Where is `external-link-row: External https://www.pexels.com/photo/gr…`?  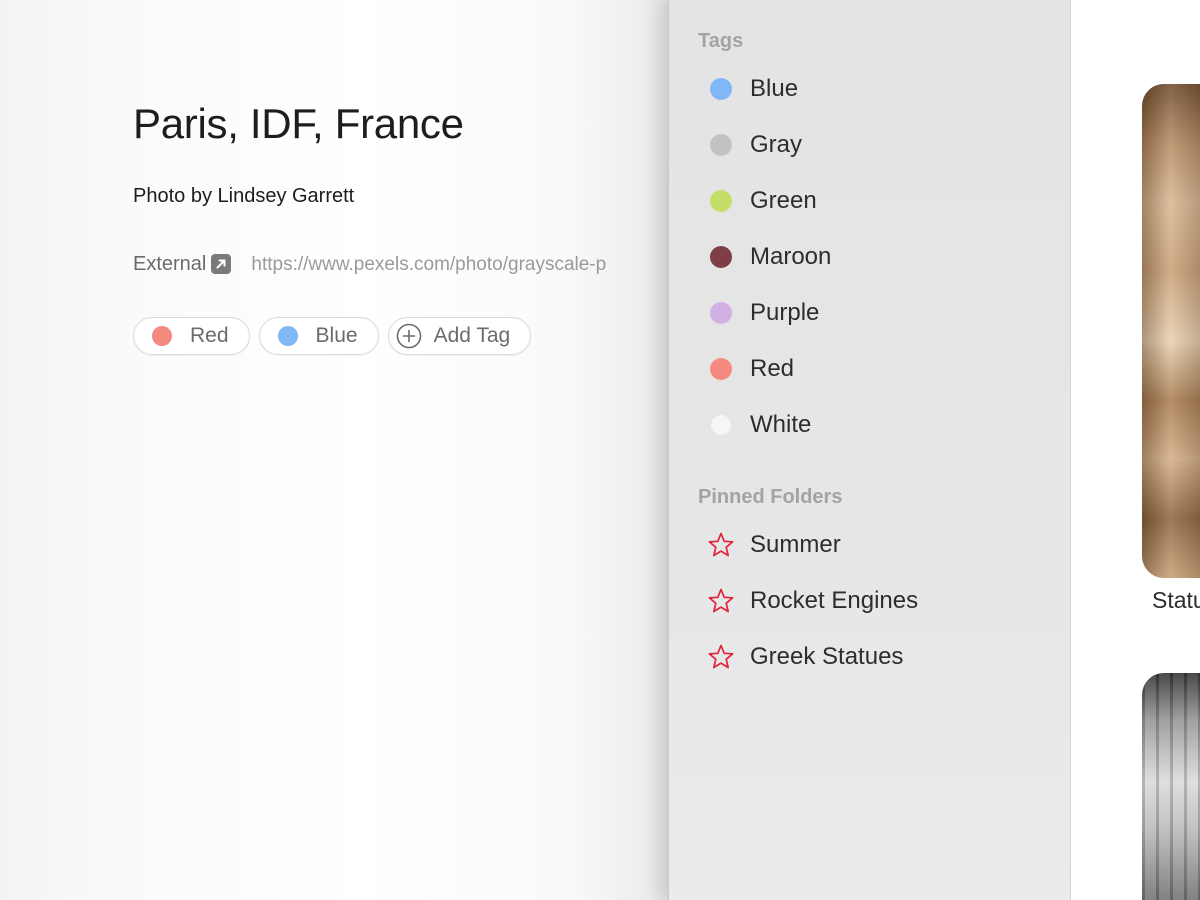 external-link-row: External https://www.pexels.com/photo/gr… is located at coordinates (369, 264).